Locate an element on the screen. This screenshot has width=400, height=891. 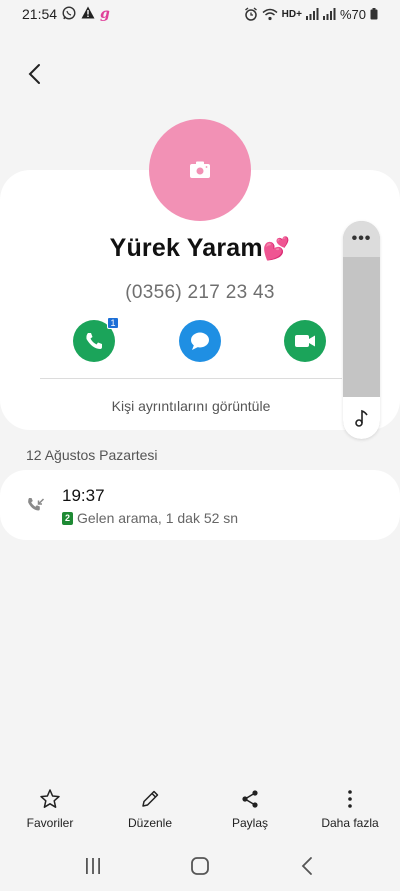
favorites-button: Favoriler is located at coordinates (50, 812).